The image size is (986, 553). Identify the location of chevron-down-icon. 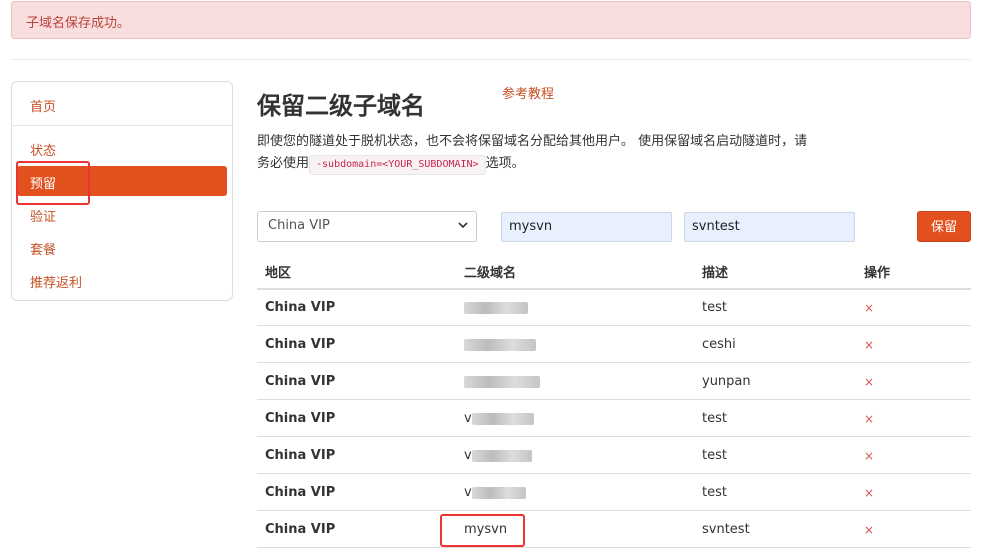
(463, 225).